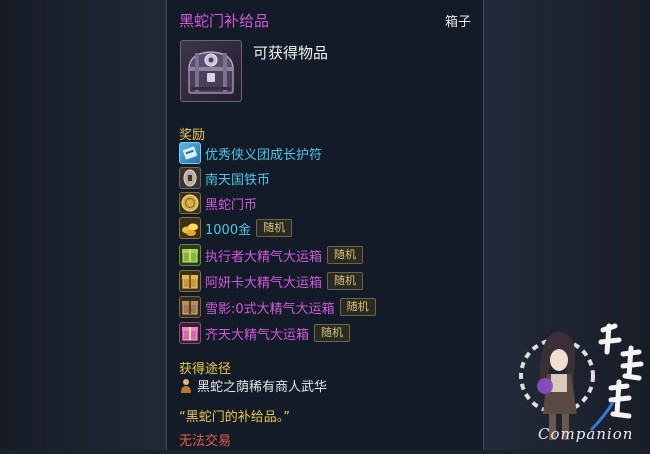 The height and width of the screenshot is (454, 650). I want to click on reward-name: 齐天大精气大运箱, so click(257, 335).